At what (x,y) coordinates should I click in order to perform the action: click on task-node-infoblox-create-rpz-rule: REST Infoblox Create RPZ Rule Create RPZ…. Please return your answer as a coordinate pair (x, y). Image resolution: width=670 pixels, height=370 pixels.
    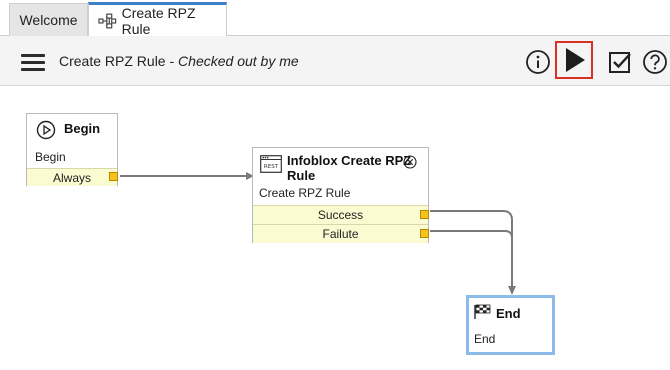
    Looking at the image, I should click on (340, 195).